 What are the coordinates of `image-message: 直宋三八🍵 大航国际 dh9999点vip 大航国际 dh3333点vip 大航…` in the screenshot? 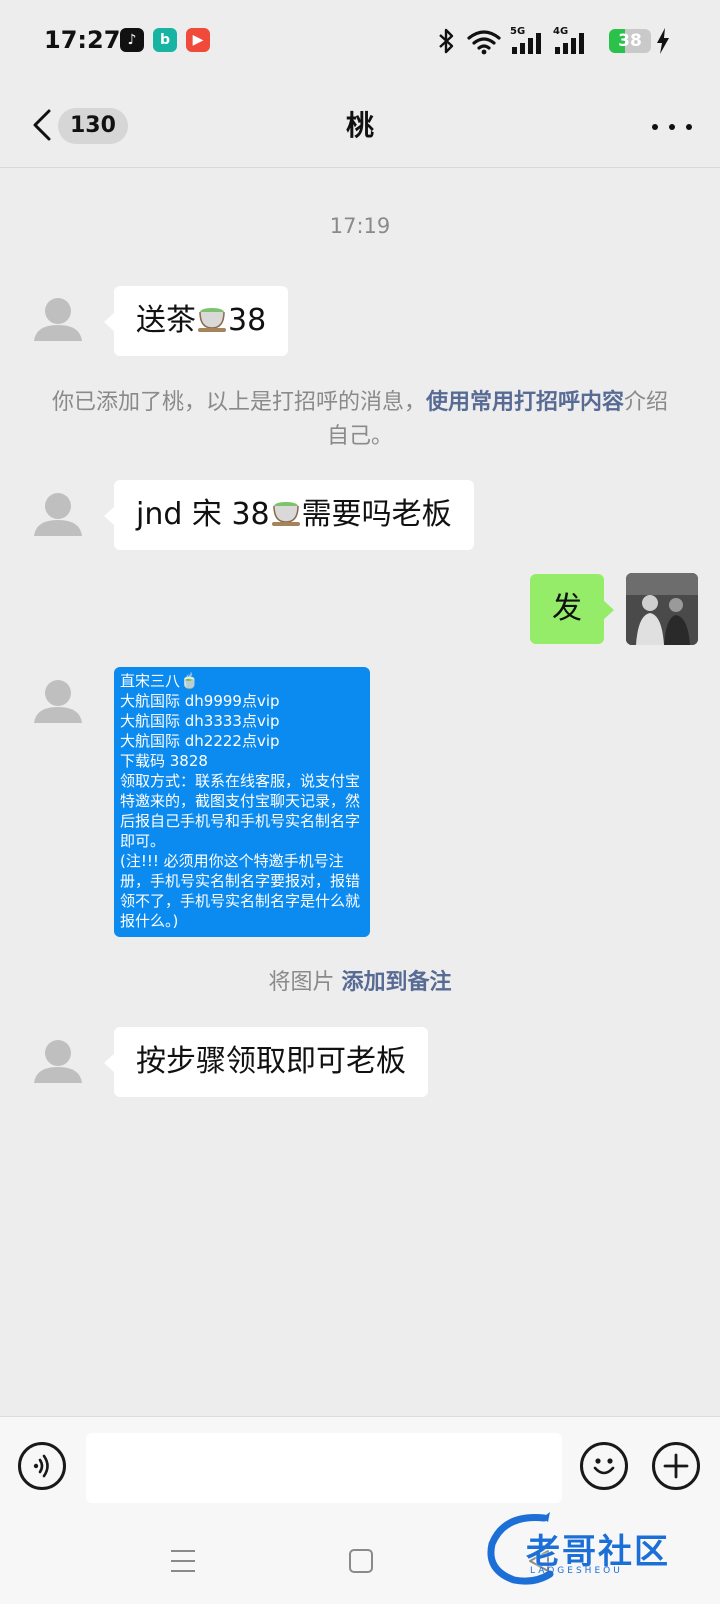 It's located at (242, 802).